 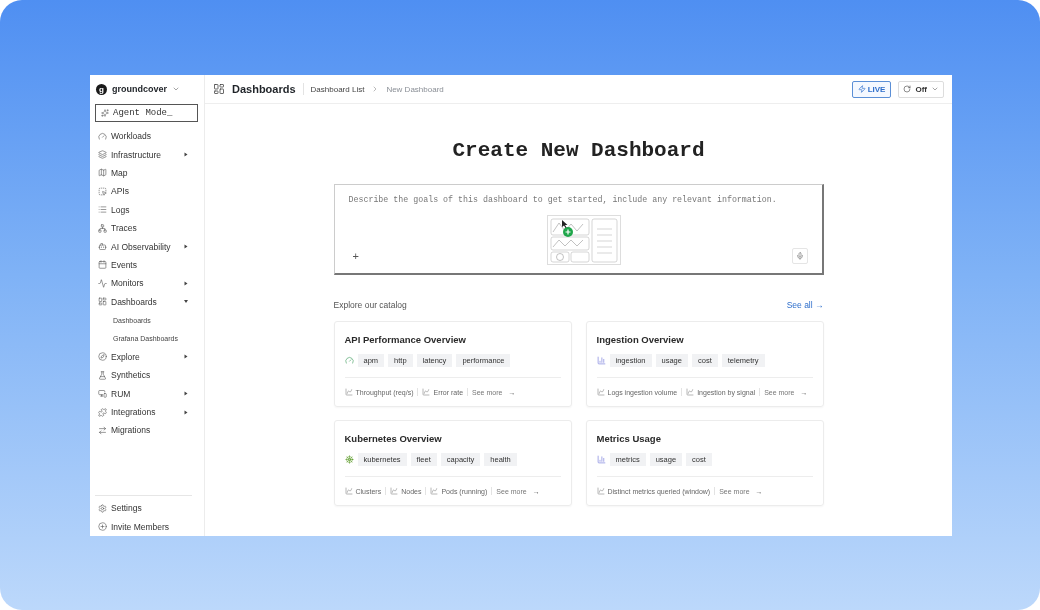 I want to click on refresh-dropdown: Off, so click(x=921, y=89).